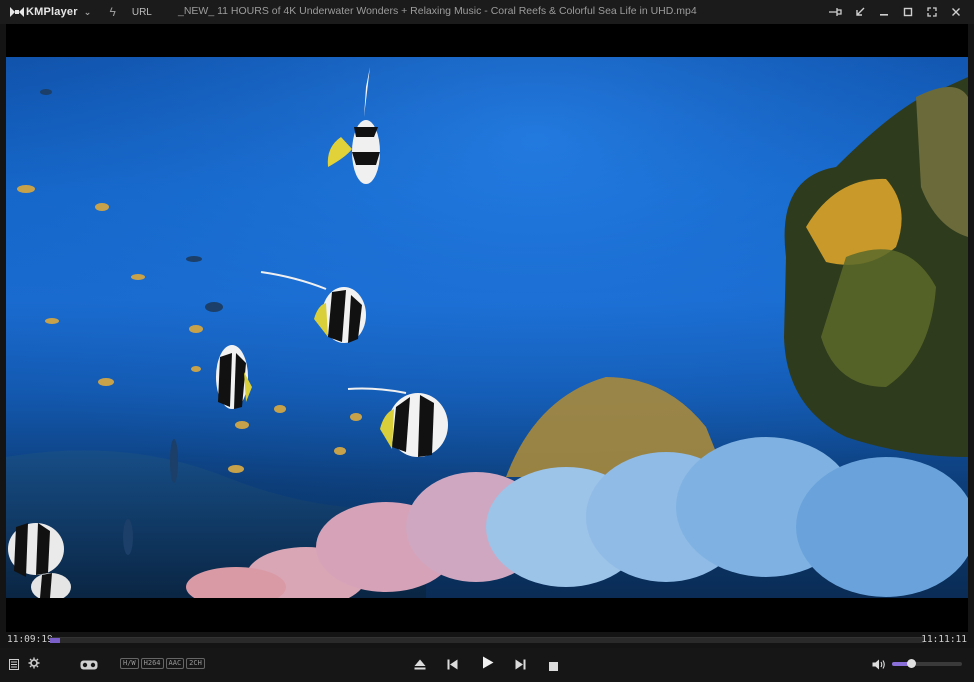 This screenshot has width=974, height=682. What do you see at coordinates (17, 12) in the screenshot?
I see `kmplayer-logo-icon` at bounding box center [17, 12].